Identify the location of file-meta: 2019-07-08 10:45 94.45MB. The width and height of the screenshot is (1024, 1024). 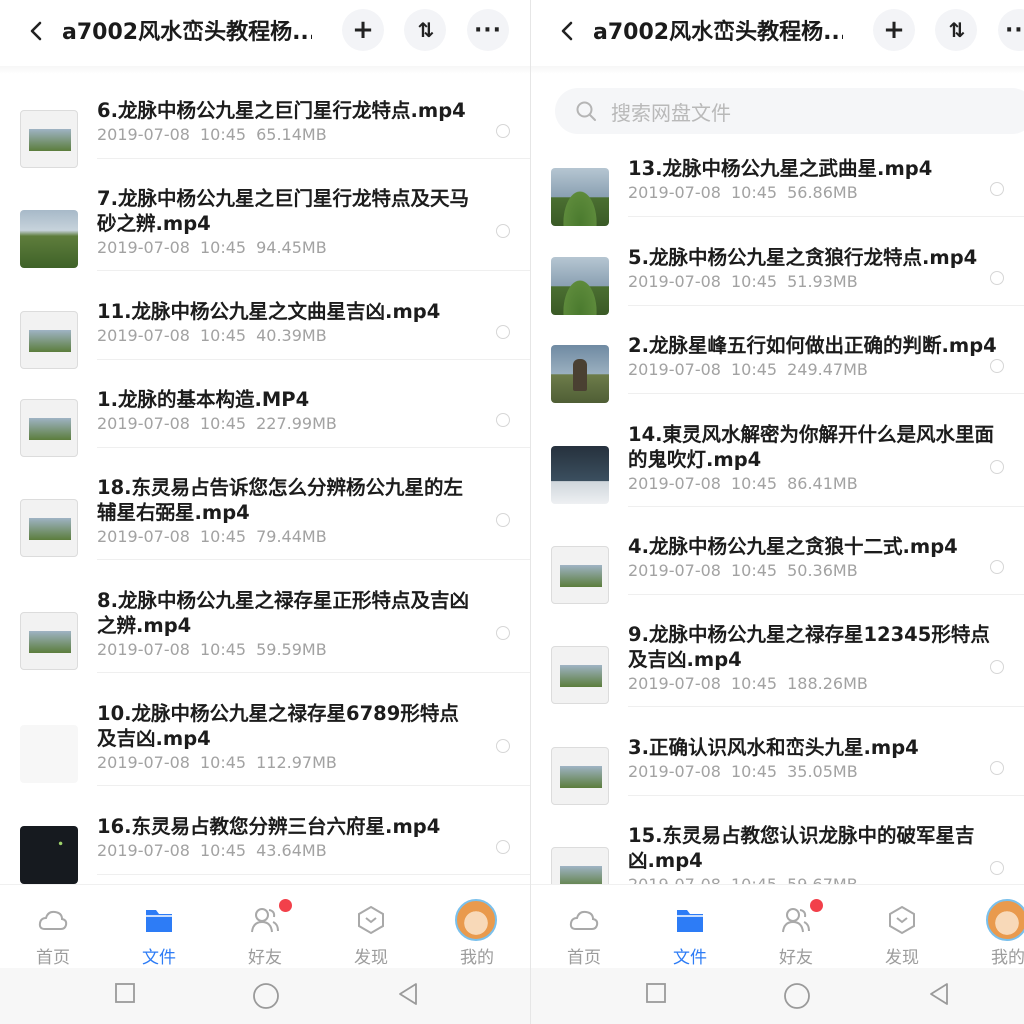
(212, 247).